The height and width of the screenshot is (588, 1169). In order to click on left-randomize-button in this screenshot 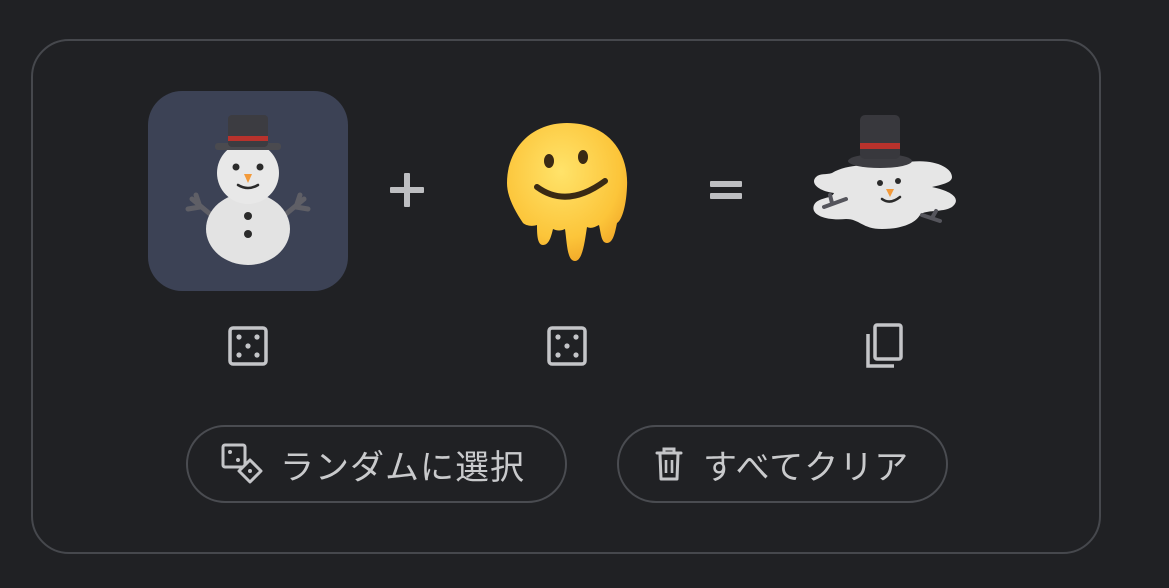, I will do `click(248, 346)`.